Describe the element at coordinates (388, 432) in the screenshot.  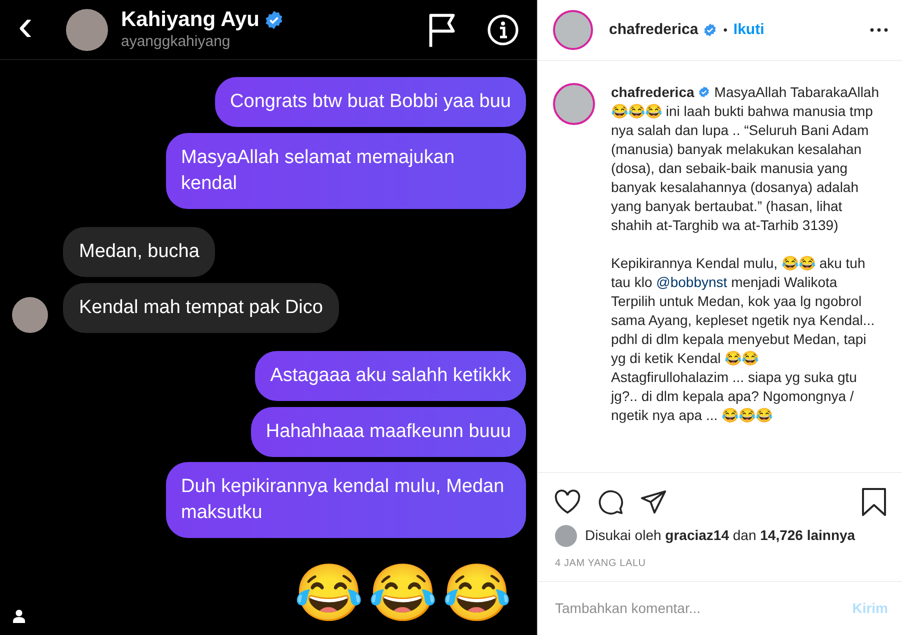
I see `sent-message: Hahahhaaa maafkeunn buuu` at that location.